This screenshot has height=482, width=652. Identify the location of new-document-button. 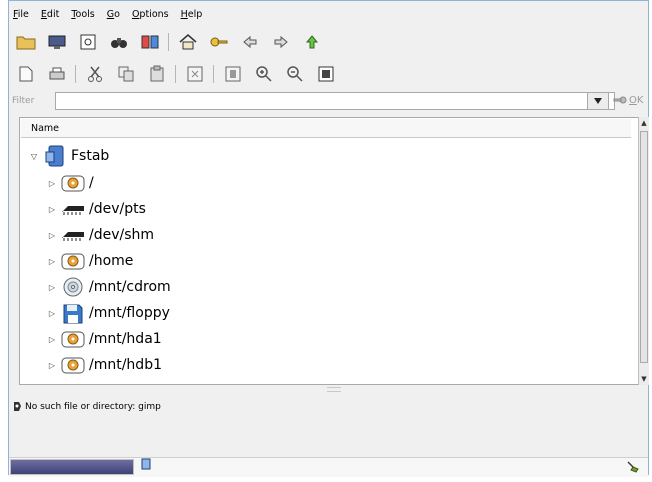
(26, 74).